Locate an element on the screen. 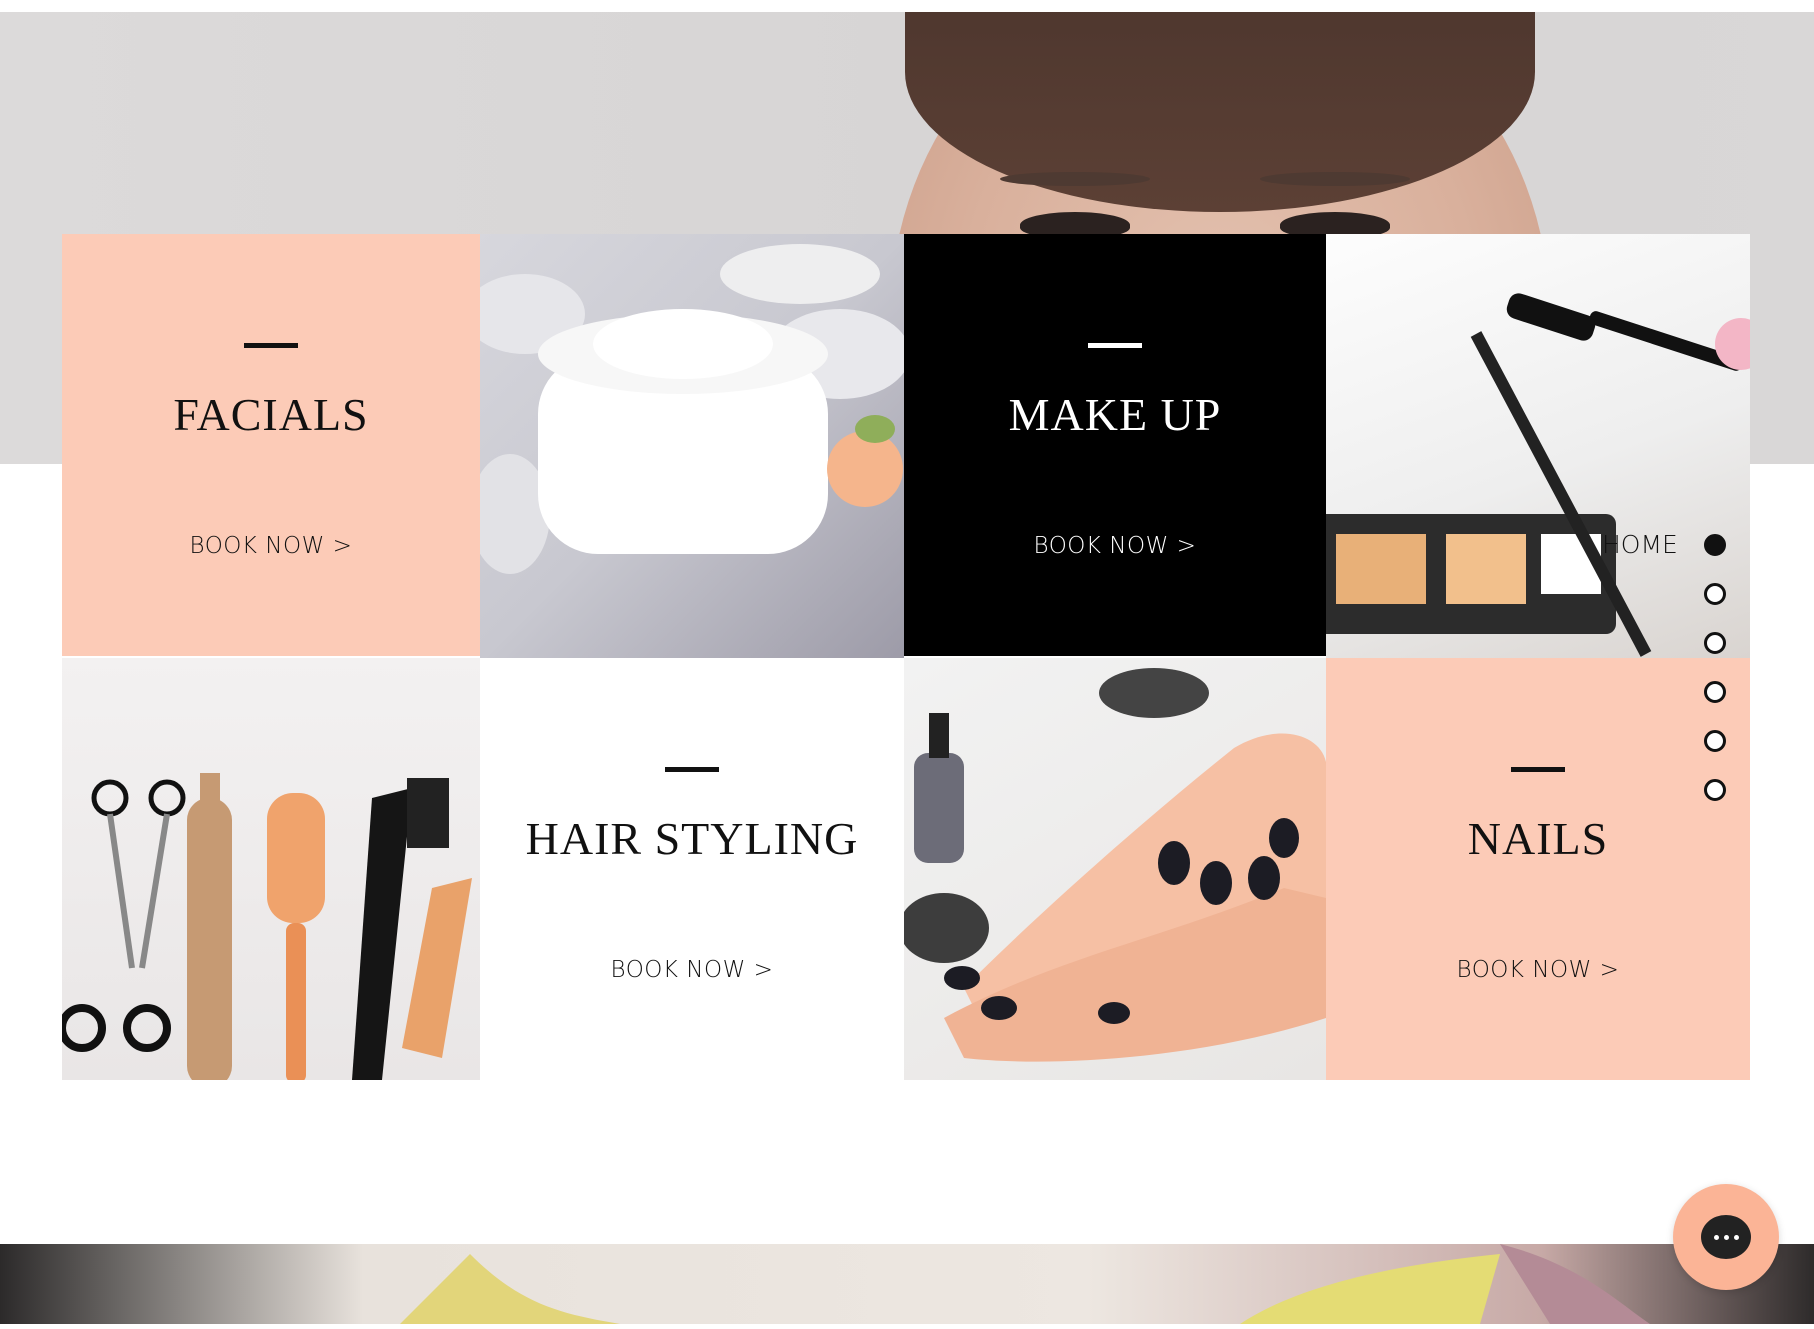 The height and width of the screenshot is (1329, 1814). make-up-title: MAKE UP is located at coordinates (1115, 414).